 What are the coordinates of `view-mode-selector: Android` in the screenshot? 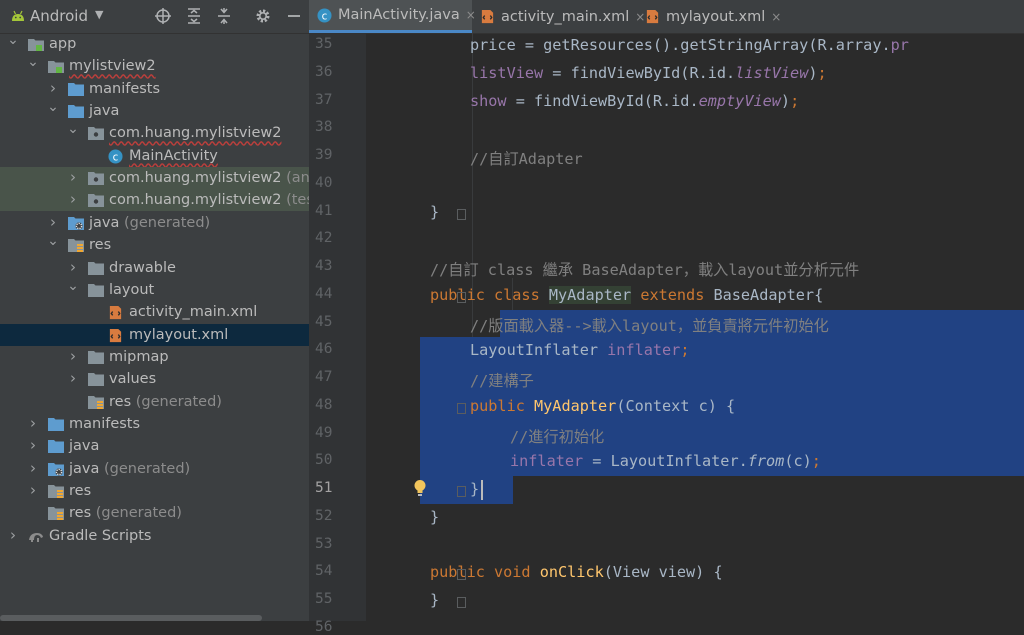 It's located at (59, 16).